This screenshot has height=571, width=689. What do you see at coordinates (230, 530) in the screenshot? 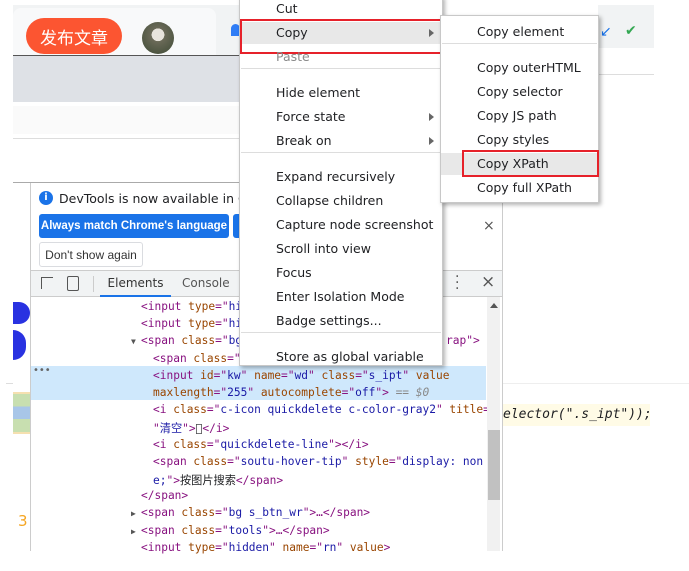
I see `code-line: ▶ <span class="tools">…</span>` at bounding box center [230, 530].